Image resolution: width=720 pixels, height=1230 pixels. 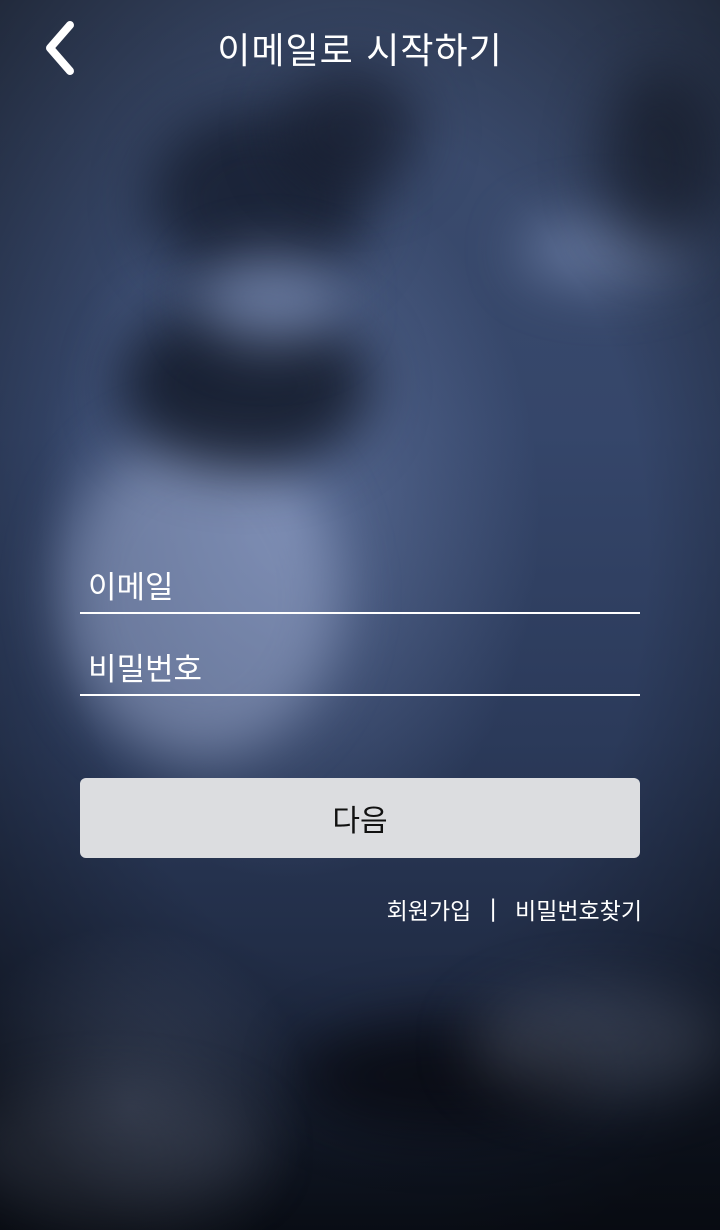 I want to click on find-password-link: 비밀번호찾기, so click(x=578, y=909).